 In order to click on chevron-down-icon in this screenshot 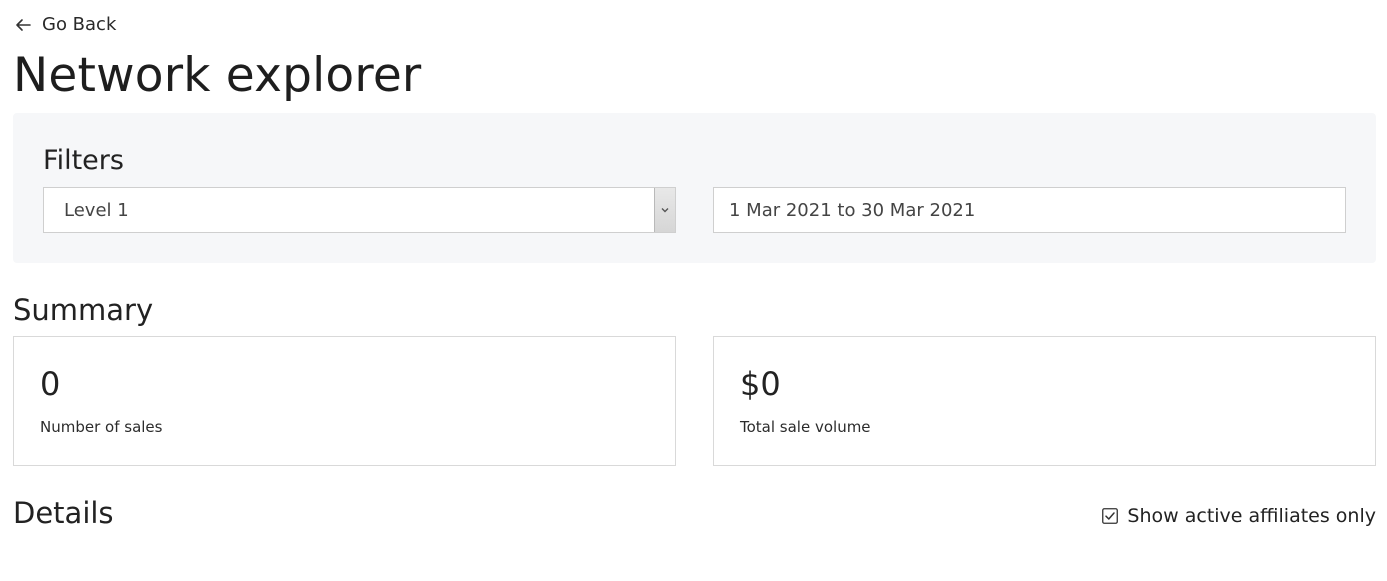, I will do `click(665, 210)`.